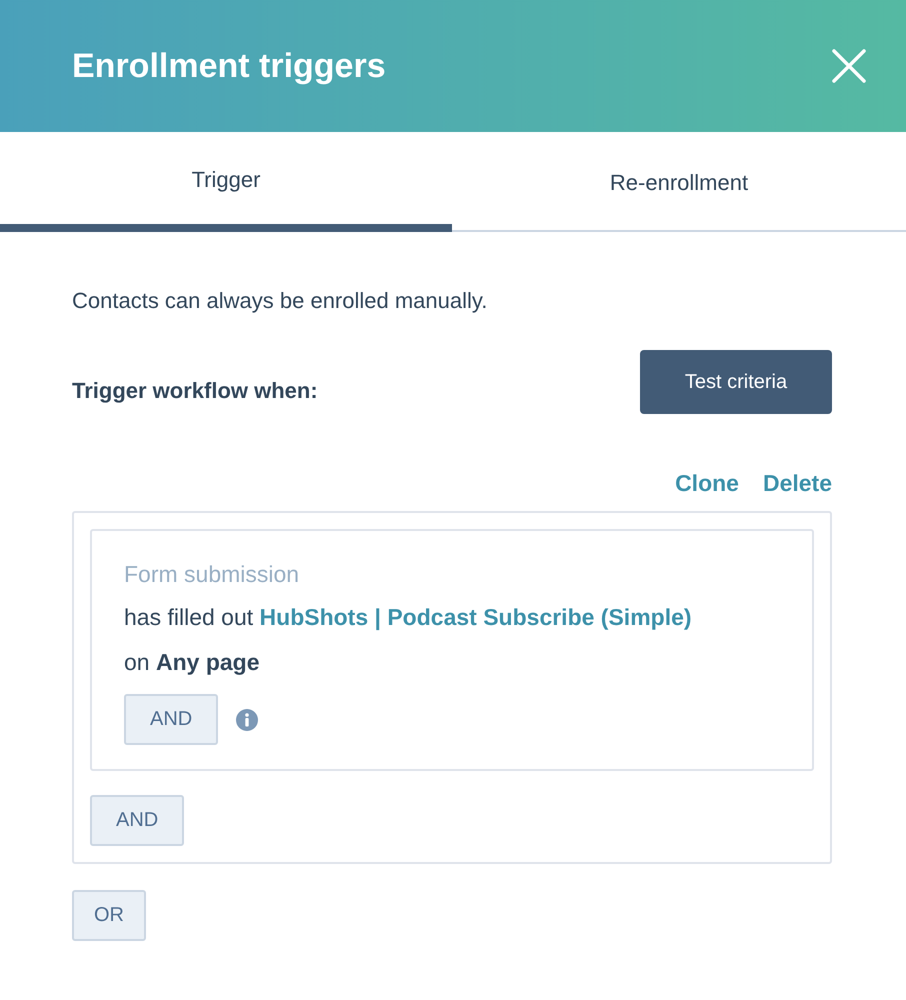  I want to click on action-link: Clone, so click(707, 483).